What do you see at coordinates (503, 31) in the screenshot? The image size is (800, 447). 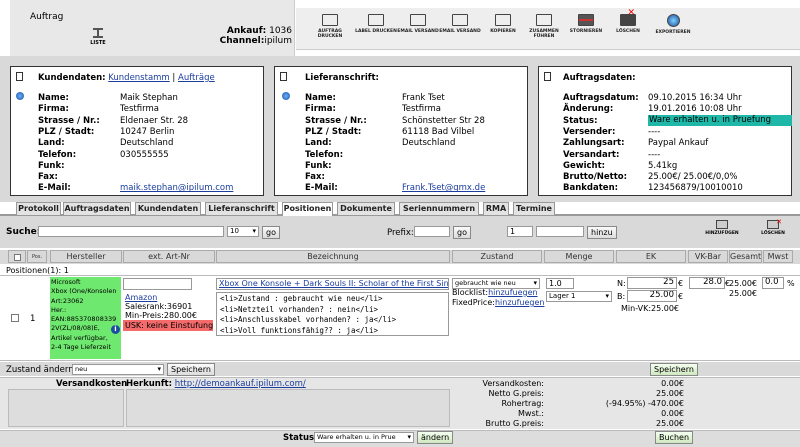 I see `toolbar-label: KOPIEREN` at bounding box center [503, 31].